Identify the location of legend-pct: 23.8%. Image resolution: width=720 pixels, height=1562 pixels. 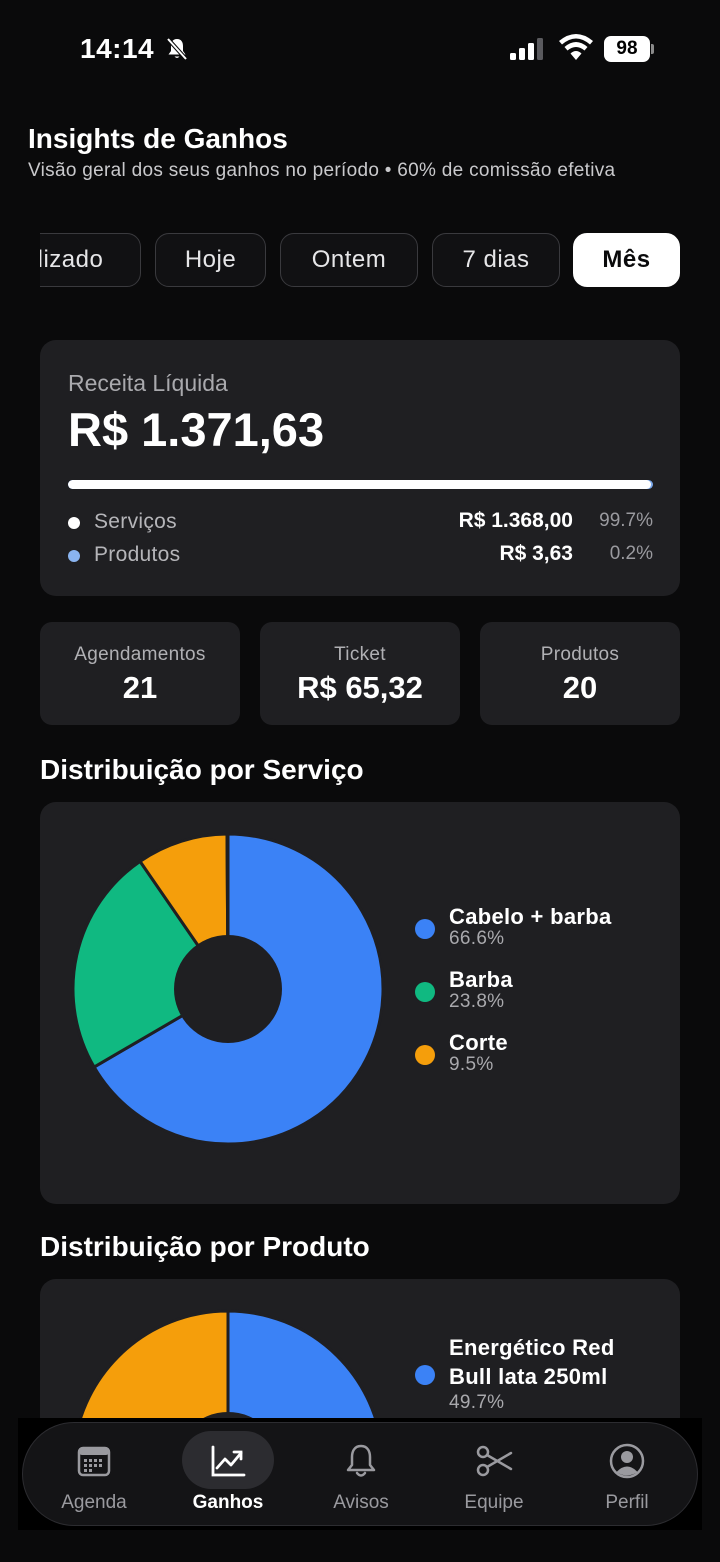
(477, 1001).